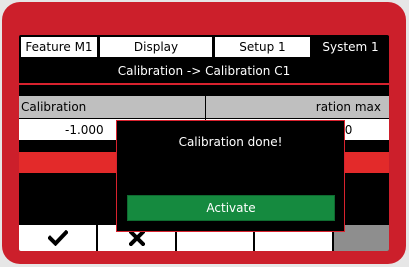  I want to click on column-header-calibration: Calibration, so click(112, 107).